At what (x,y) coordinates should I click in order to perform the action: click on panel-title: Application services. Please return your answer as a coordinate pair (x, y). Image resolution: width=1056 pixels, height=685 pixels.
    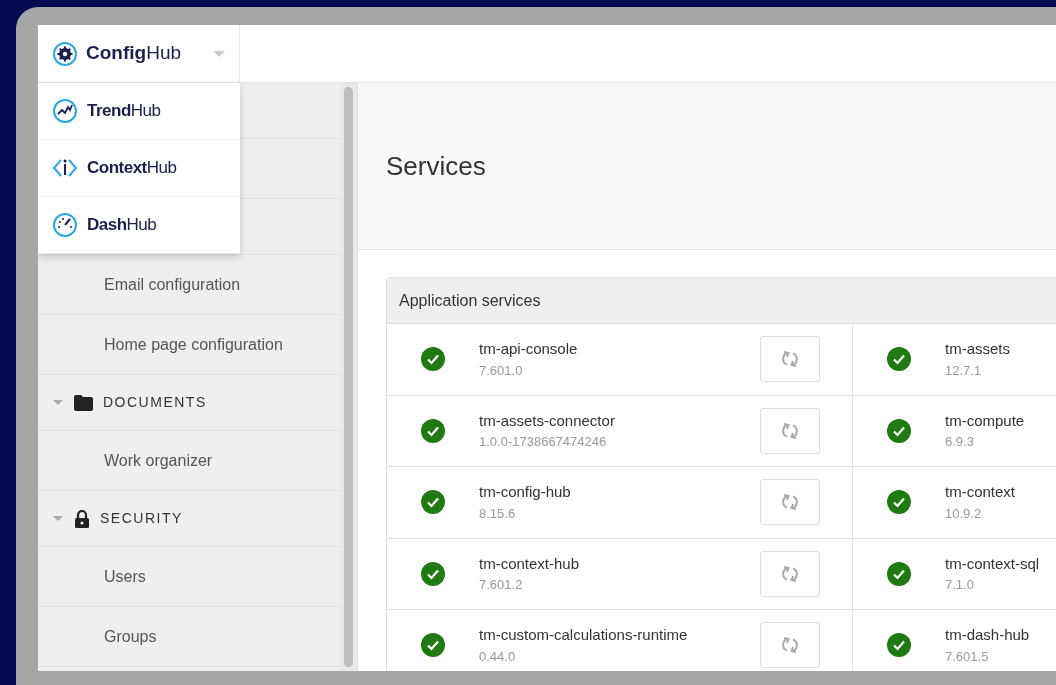
    Looking at the image, I should click on (470, 300).